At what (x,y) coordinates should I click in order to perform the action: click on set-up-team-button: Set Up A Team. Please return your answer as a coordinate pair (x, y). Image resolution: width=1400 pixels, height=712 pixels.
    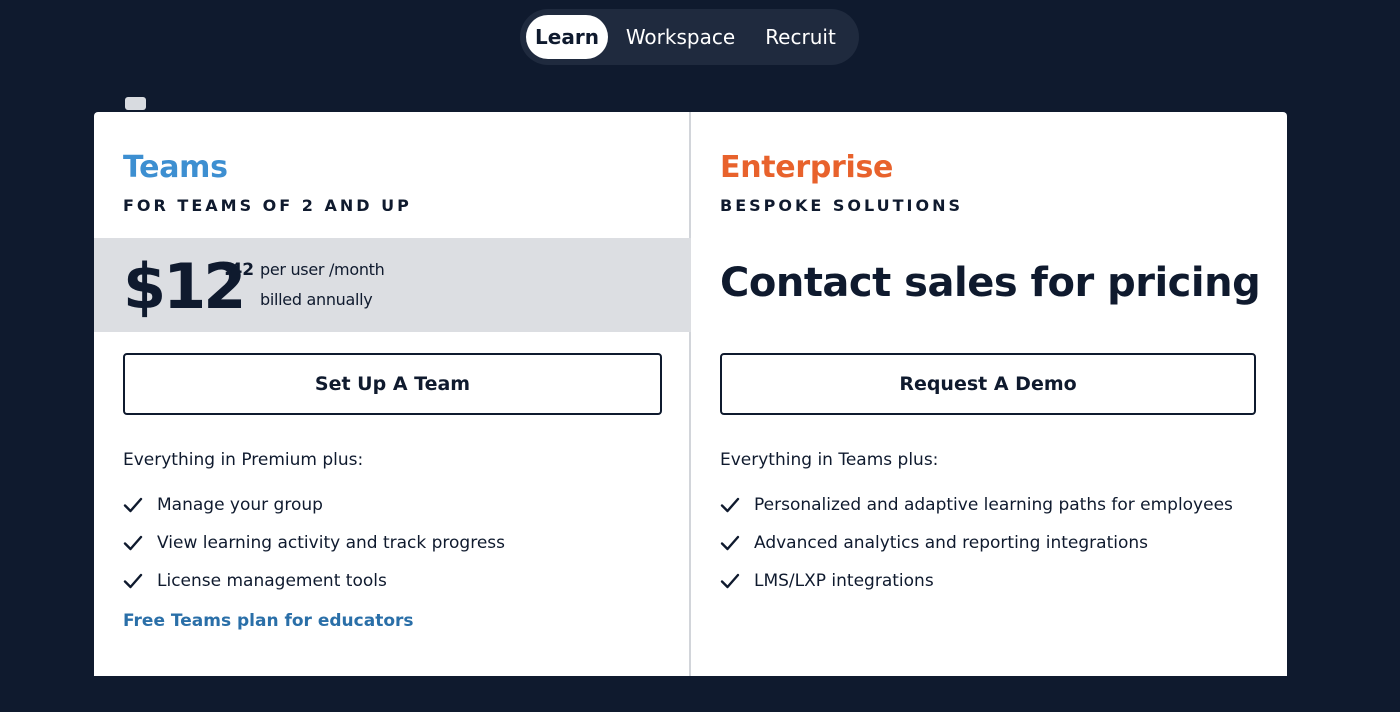
    Looking at the image, I should click on (392, 384).